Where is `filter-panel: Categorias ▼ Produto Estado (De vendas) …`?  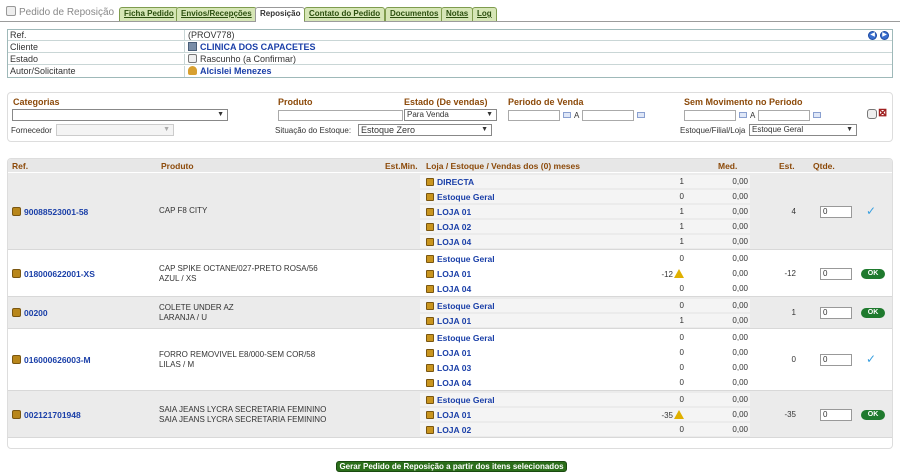 filter-panel: Categorias ▼ Produto Estado (De vendas) … is located at coordinates (450, 117).